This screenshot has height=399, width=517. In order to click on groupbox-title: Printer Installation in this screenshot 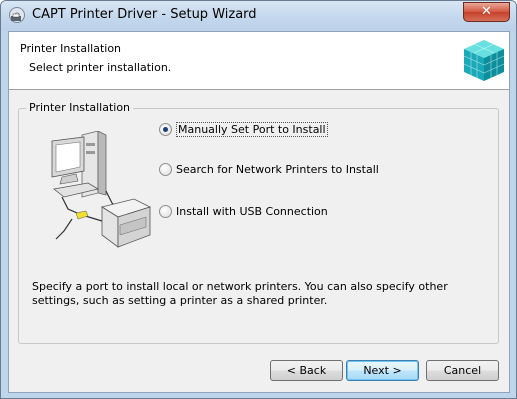, I will do `click(80, 107)`.